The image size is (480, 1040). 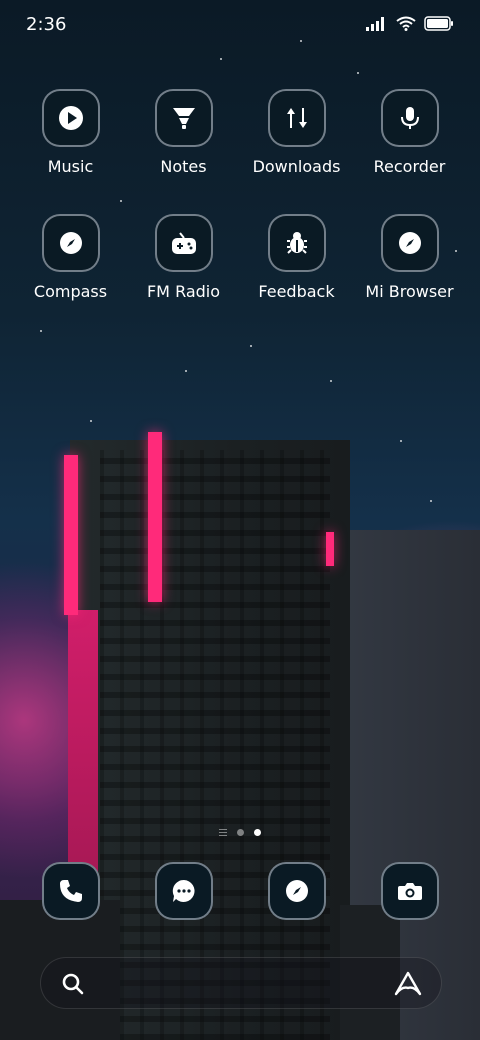 I want to click on app-notes: Notes, so click(x=183, y=132).